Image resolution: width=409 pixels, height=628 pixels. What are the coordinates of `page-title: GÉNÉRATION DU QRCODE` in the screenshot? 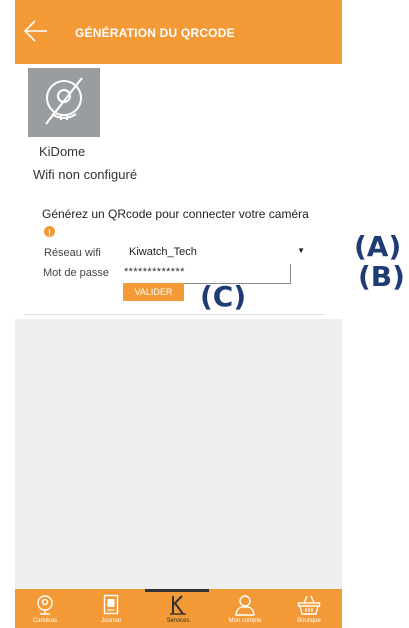 It's located at (155, 33).